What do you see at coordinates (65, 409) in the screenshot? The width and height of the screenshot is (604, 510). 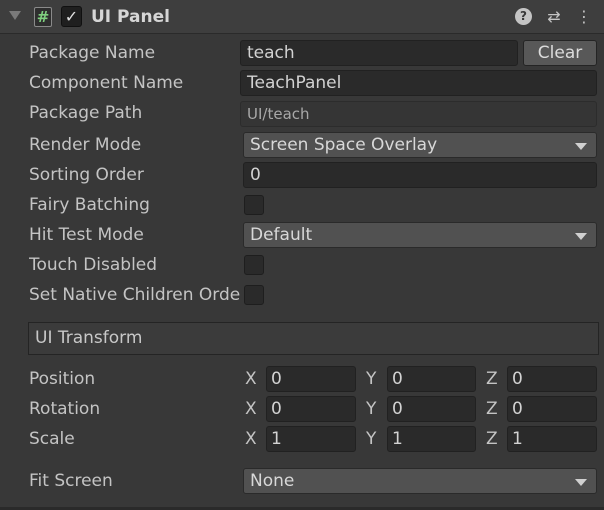 I see `rotation-label: Rotation` at bounding box center [65, 409].